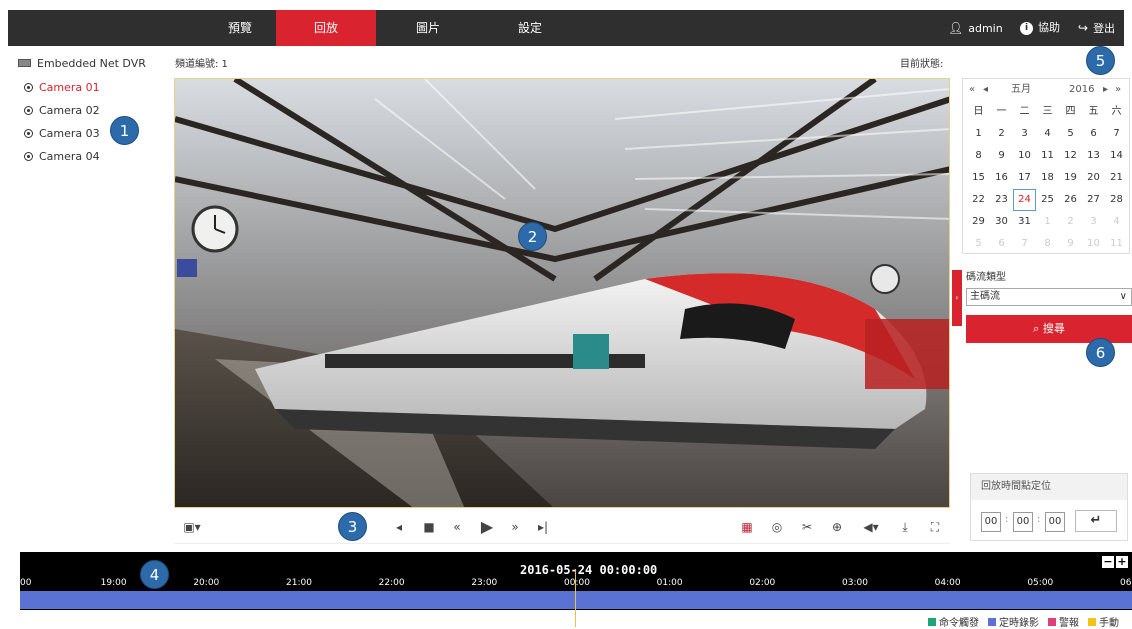 Image resolution: width=1132 pixels, height=629 pixels. What do you see at coordinates (428, 28) in the screenshot?
I see `tab-picture: 圖片` at bounding box center [428, 28].